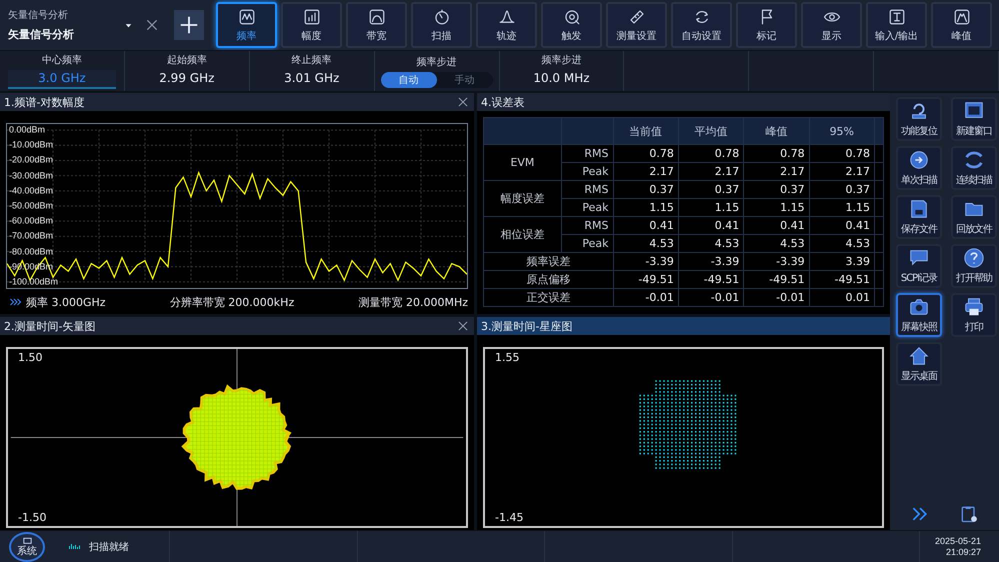  Describe the element at coordinates (766, 25) in the screenshot. I see `toolbar-button: 标记` at that location.